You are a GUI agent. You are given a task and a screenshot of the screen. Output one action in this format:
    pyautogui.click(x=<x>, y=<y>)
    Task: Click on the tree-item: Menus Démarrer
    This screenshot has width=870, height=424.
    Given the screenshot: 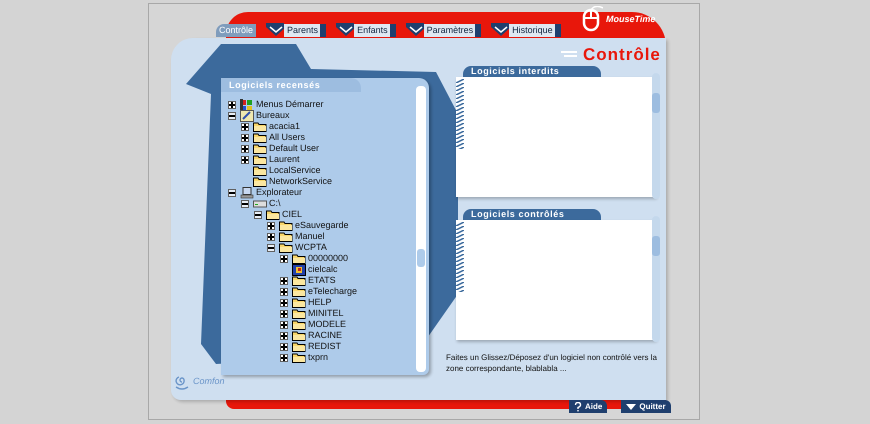 What is the action you would take?
    pyautogui.click(x=290, y=104)
    